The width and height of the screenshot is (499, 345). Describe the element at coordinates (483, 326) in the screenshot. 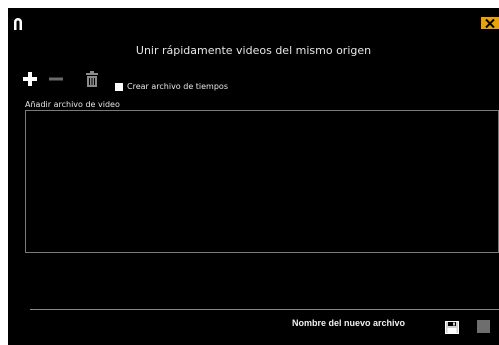

I see `confirm-button` at that location.